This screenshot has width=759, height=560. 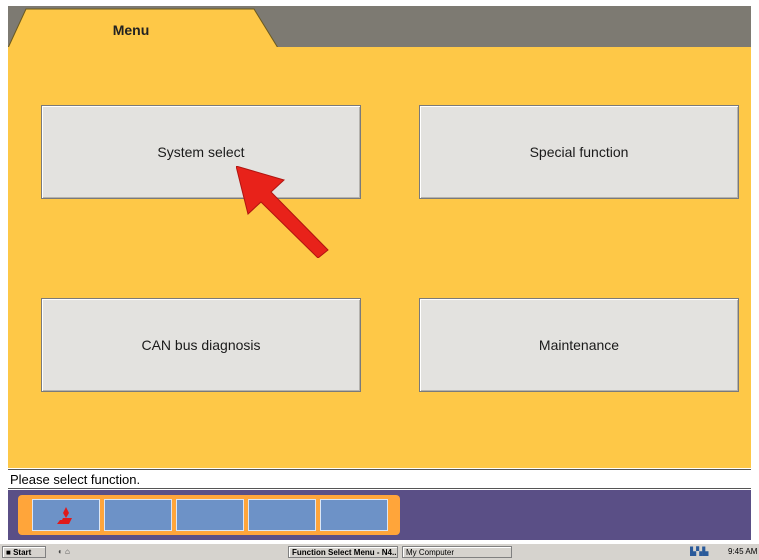 I want to click on function-key-bar, so click(x=379, y=515).